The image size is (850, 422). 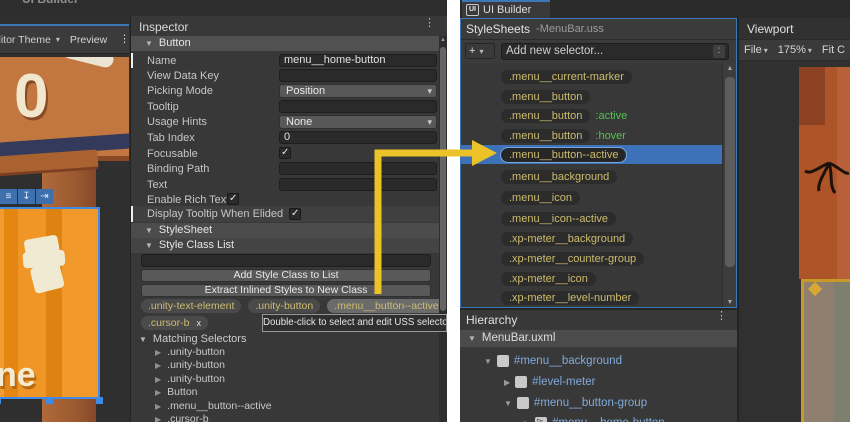 I want to click on name-input: menu__home-button, so click(x=358, y=60).